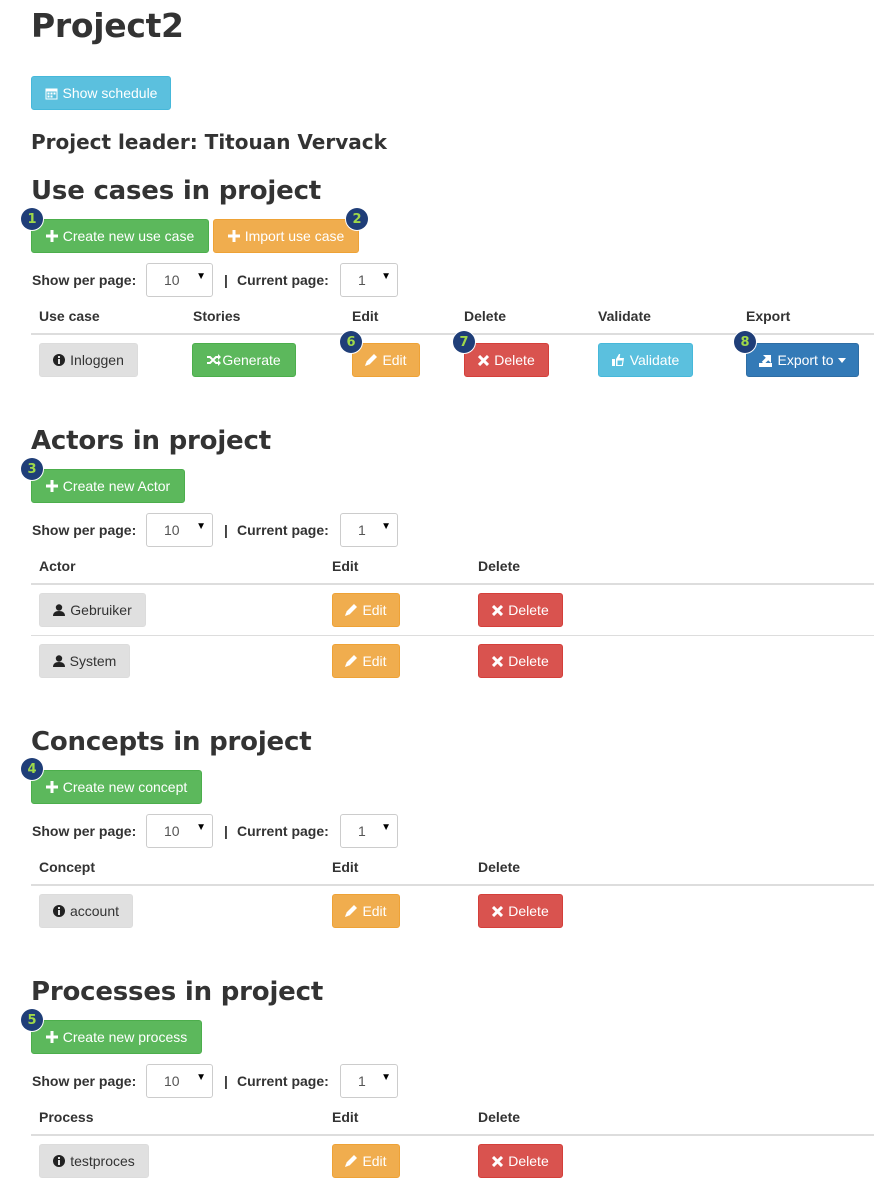 The width and height of the screenshot is (874, 1188). I want to click on concepts-heading: Concepts in project, so click(171, 742).